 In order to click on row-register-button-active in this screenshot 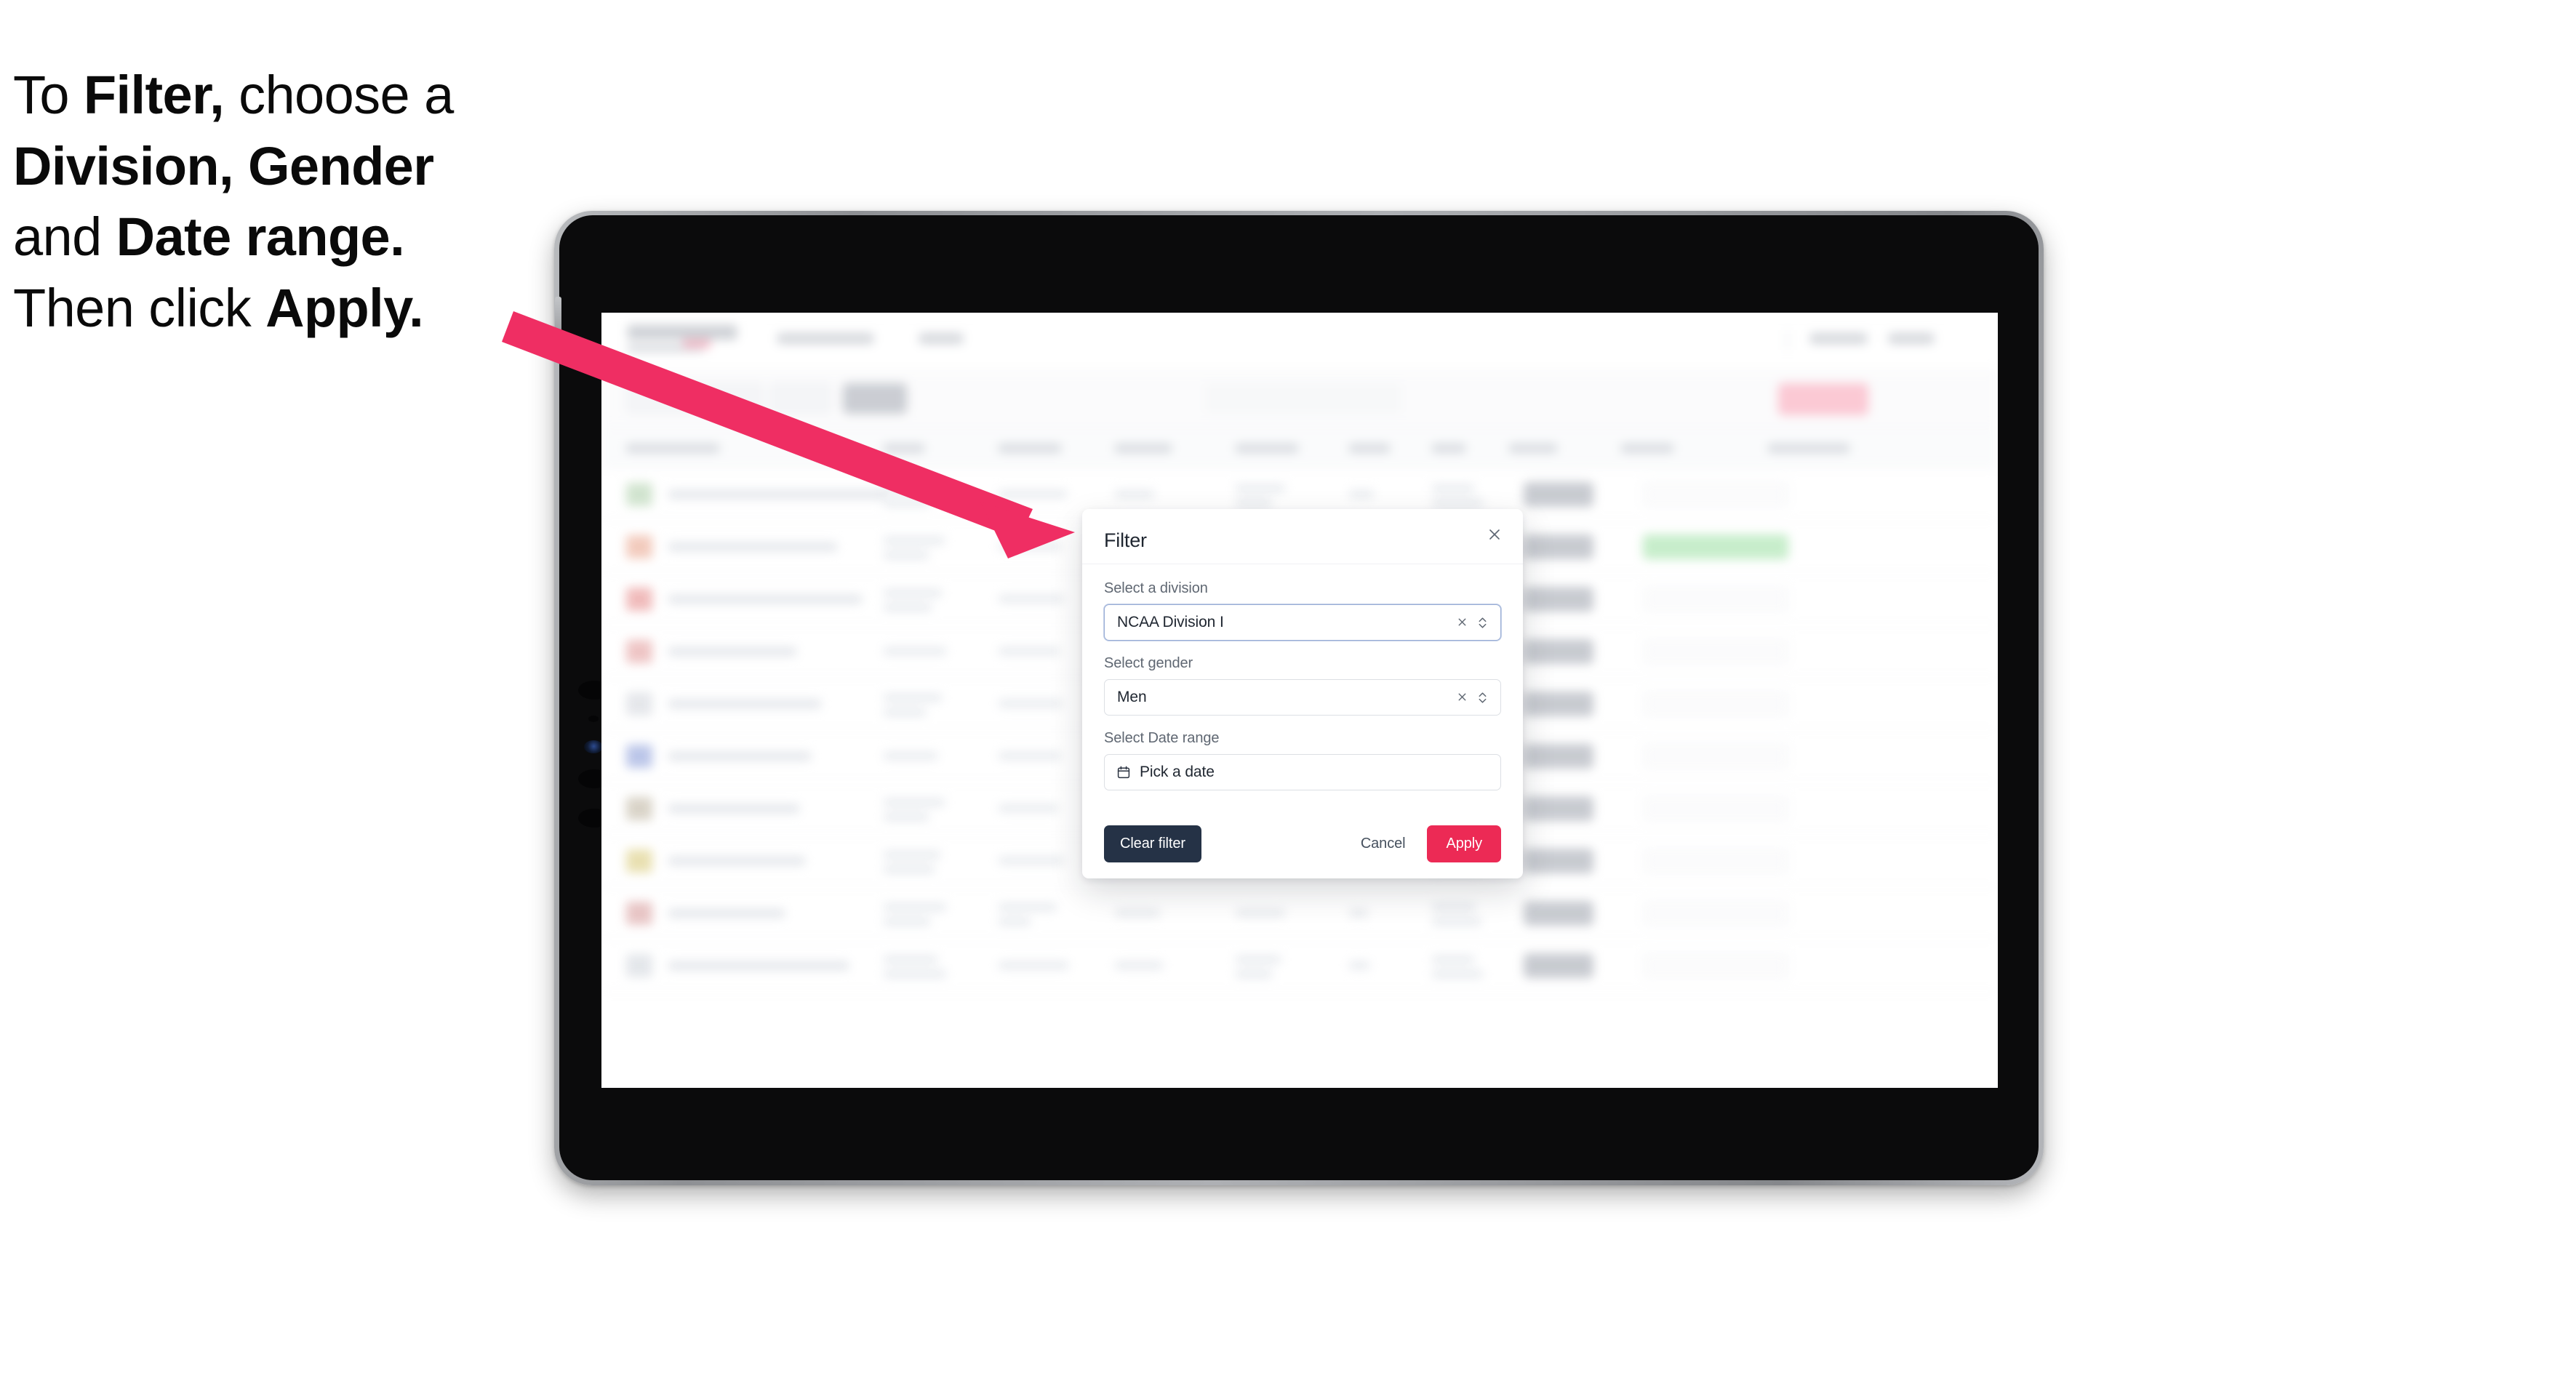, I will do `click(1715, 547)`.